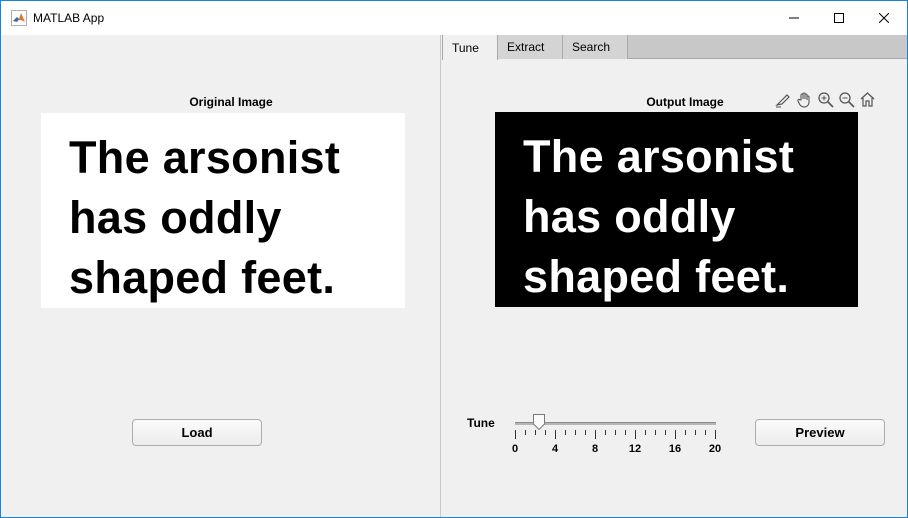 This screenshot has height=518, width=908. I want to click on axes-toolbar, so click(825, 100).